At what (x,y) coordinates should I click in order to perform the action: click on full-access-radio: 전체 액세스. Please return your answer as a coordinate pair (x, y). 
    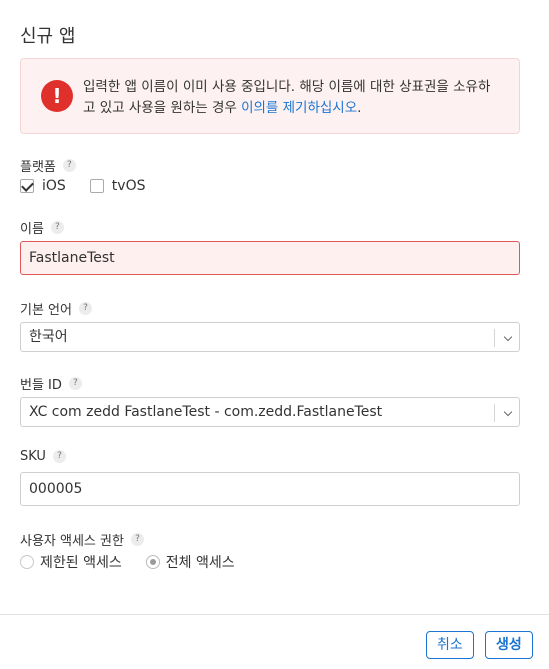
    Looking at the image, I should click on (190, 562).